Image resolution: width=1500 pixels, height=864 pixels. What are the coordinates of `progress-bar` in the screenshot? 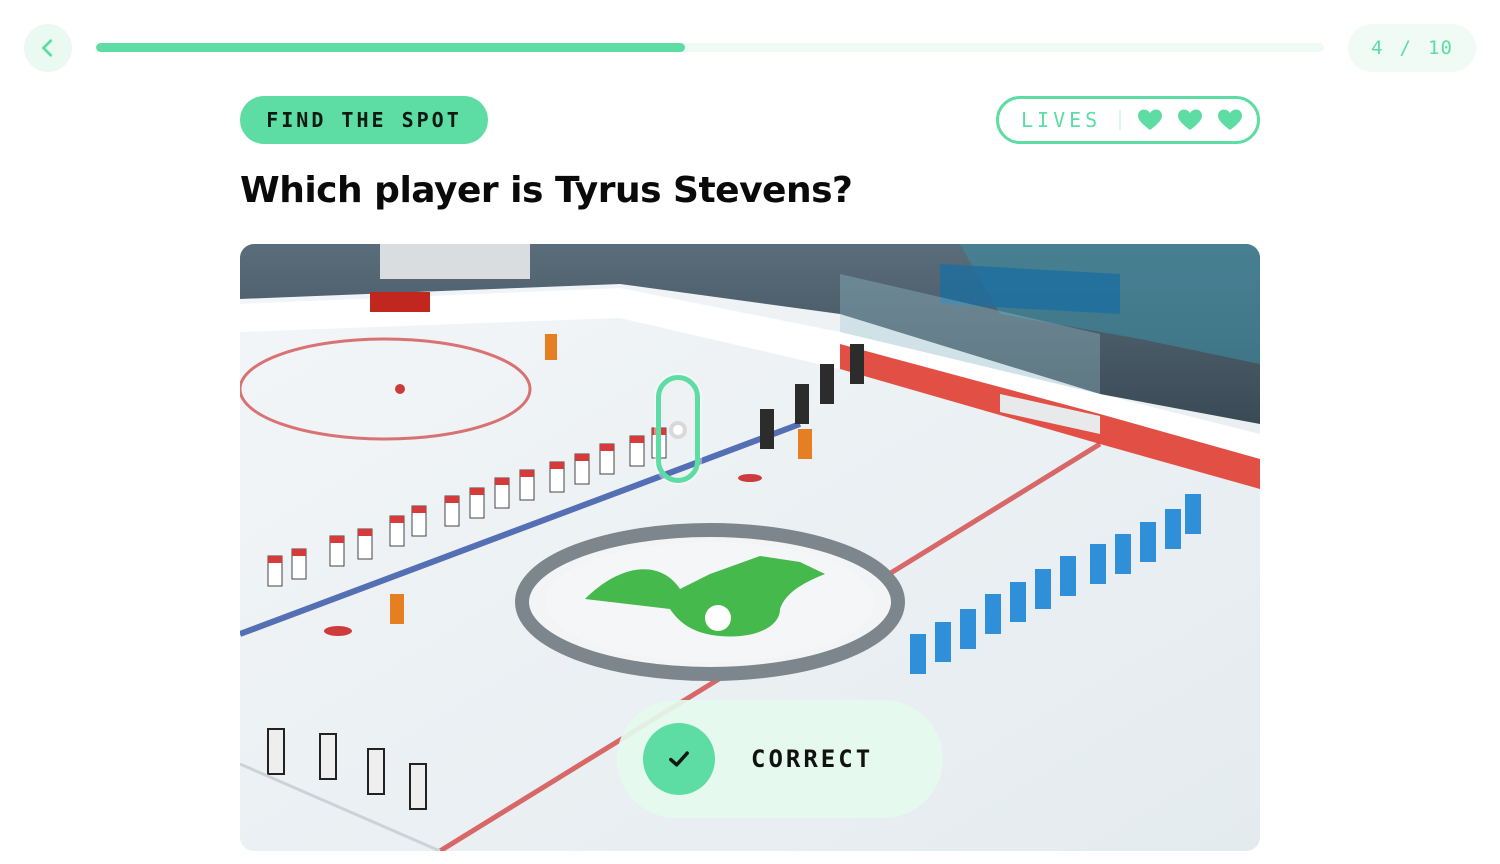 It's located at (710, 47).